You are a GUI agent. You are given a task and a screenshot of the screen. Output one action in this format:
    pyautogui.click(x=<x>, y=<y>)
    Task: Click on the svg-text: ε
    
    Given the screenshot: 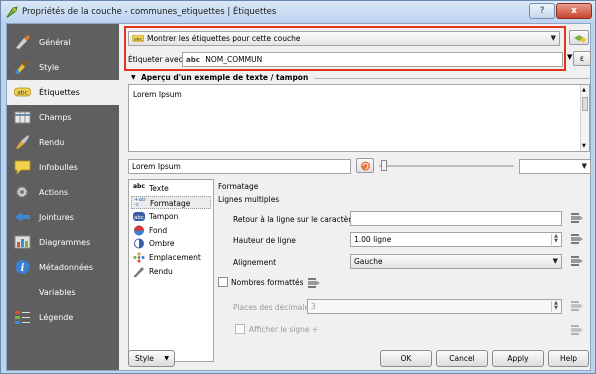 What is the action you would take?
    pyautogui.click(x=23, y=292)
    